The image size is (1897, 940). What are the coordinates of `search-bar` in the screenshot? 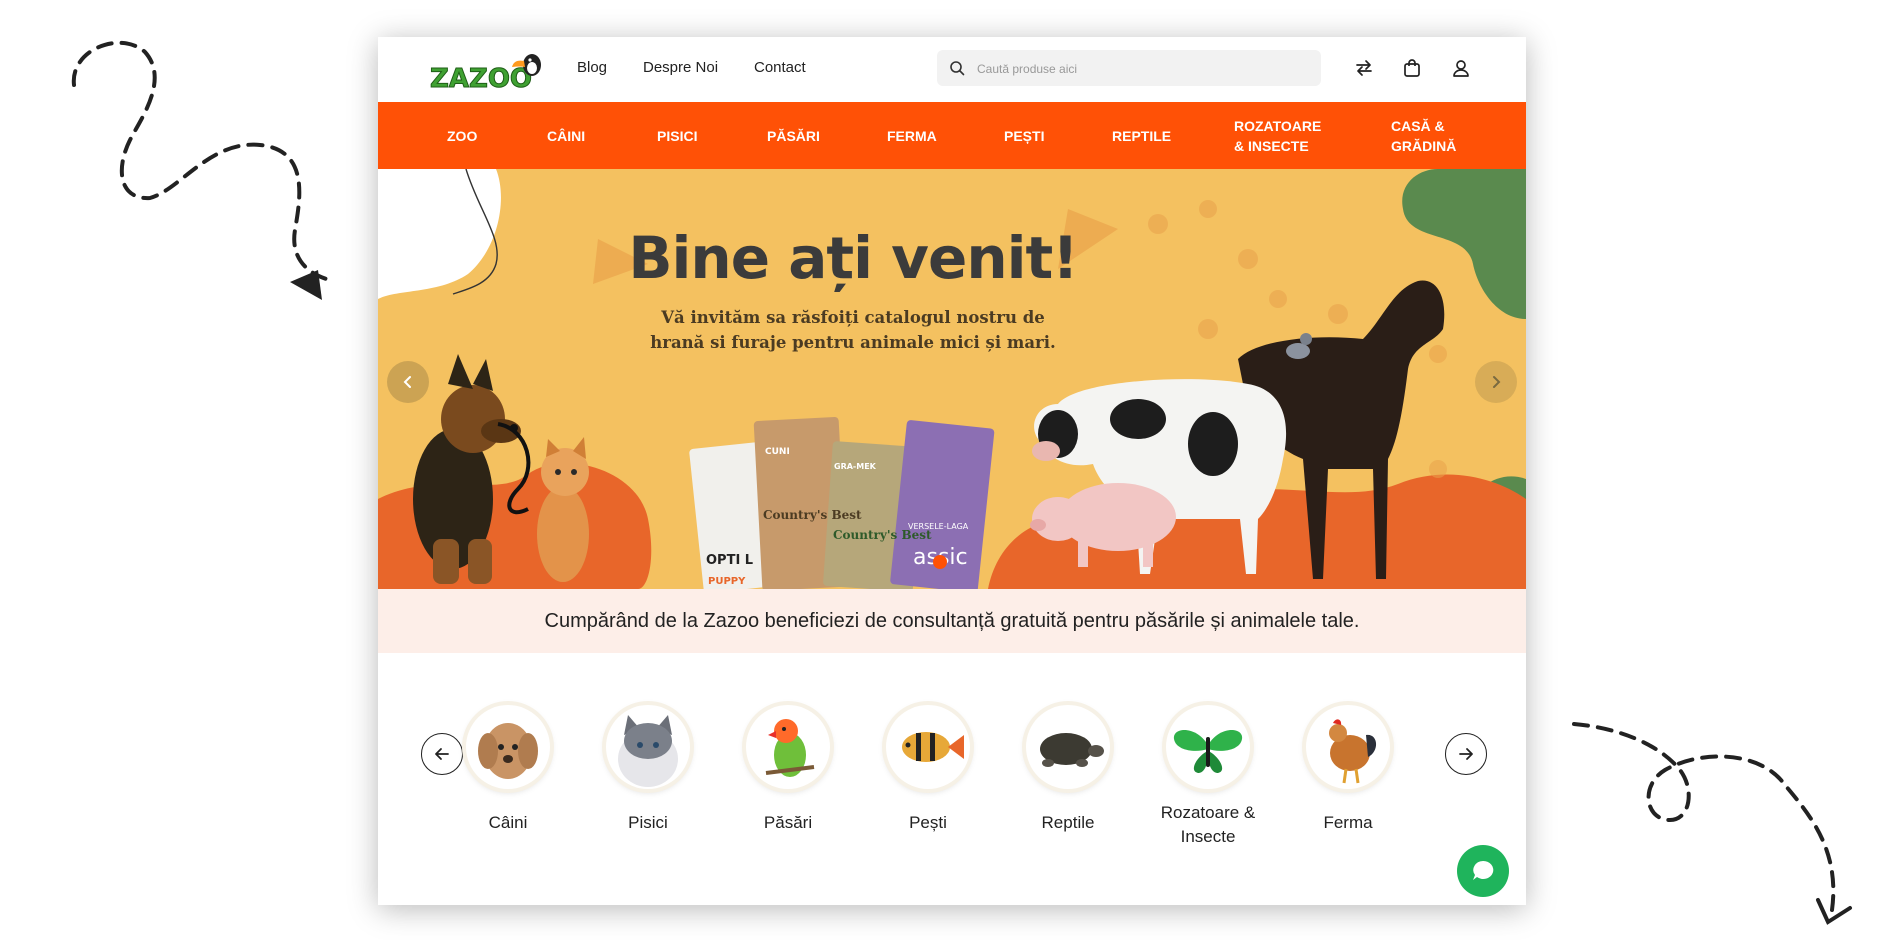 It's located at (1129, 69).